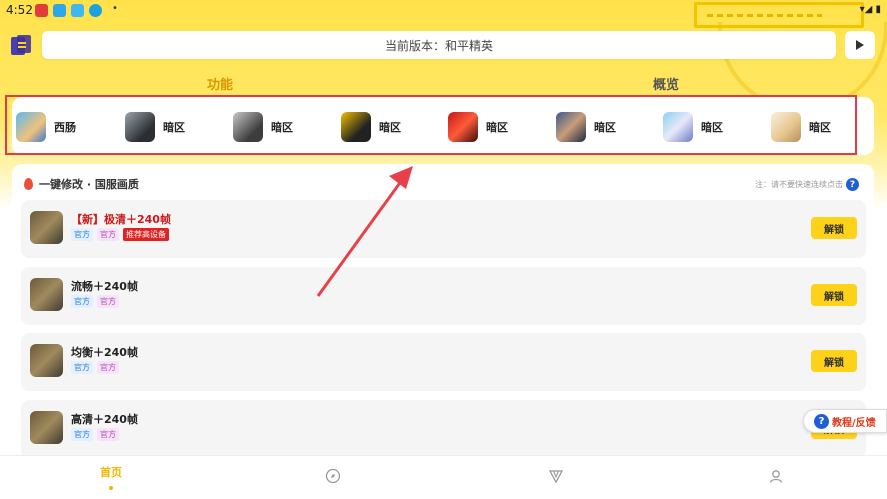 Image resolution: width=887 pixels, height=499 pixels. I want to click on play-button, so click(860, 45).